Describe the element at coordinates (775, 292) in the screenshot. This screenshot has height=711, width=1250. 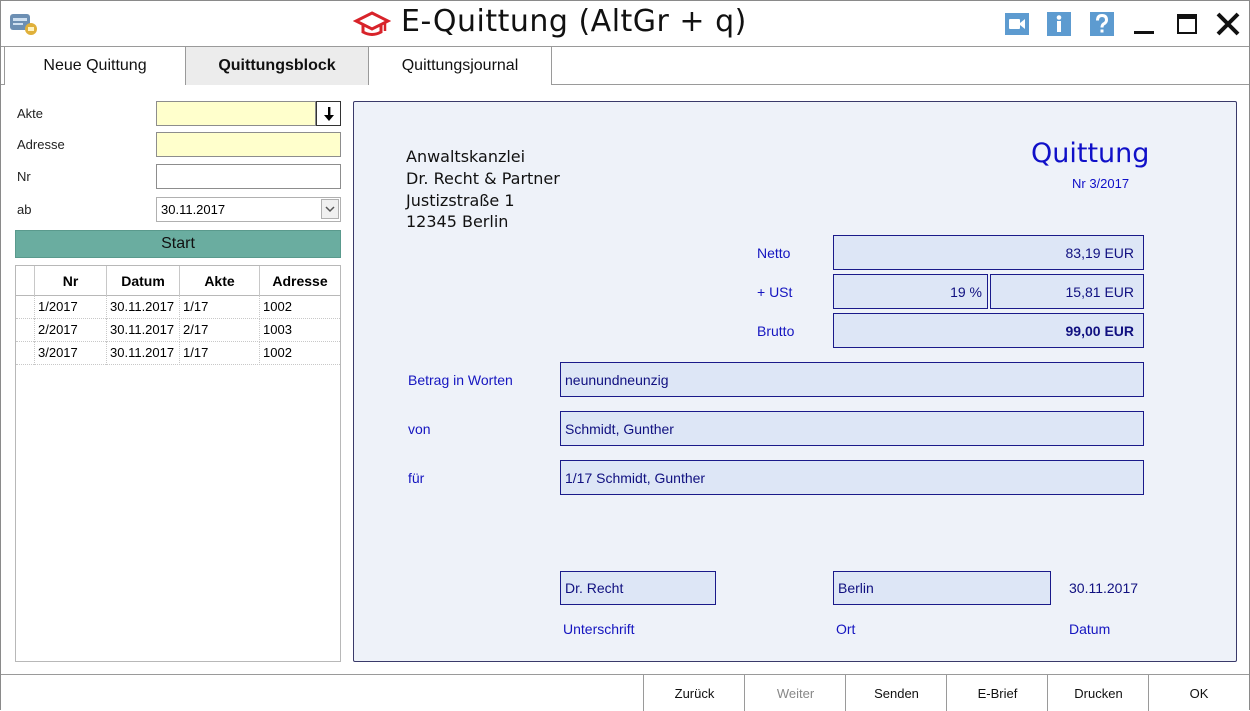
I see `ust-label: + USt` at that location.